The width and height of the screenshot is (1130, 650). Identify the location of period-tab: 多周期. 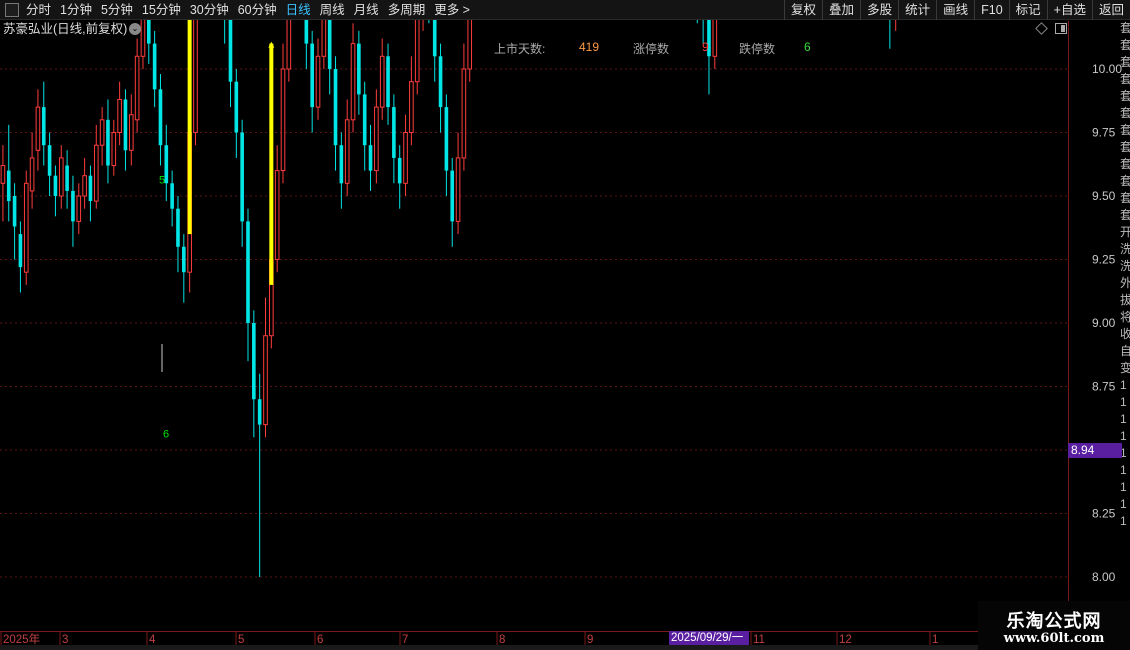
(407, 10).